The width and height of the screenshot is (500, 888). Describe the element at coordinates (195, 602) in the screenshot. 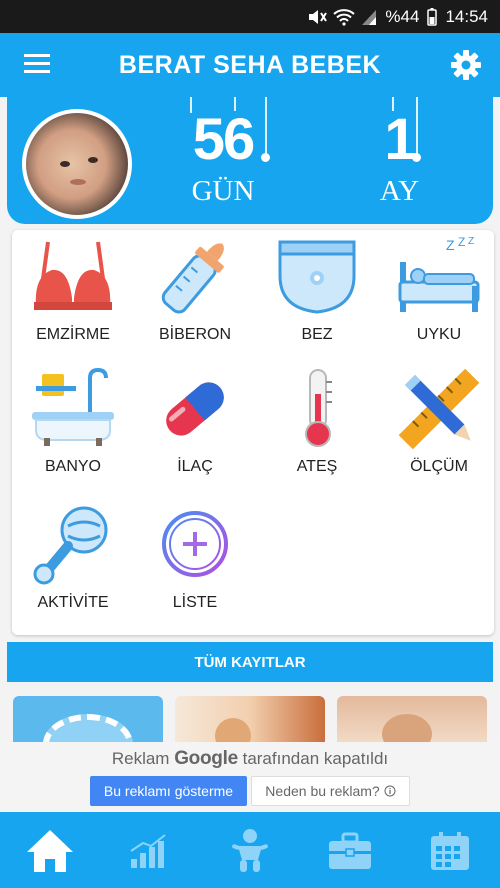

I see `tile-label: LİSTE` at that location.